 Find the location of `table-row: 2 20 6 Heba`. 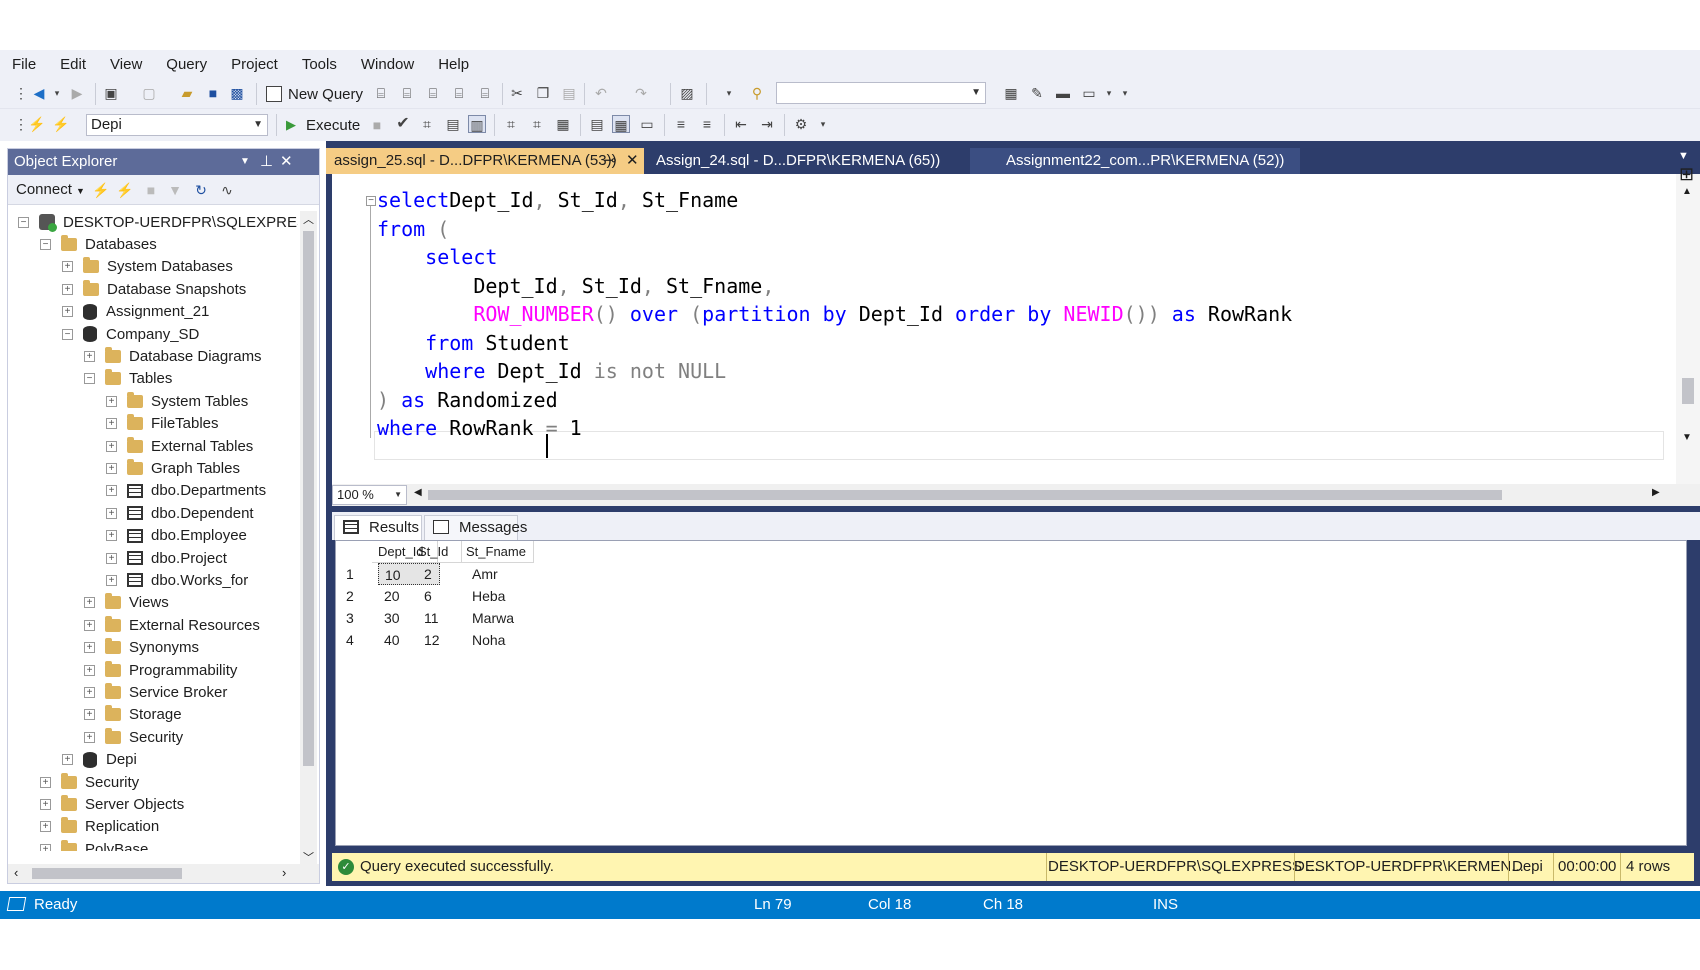

table-row: 2 20 6 Heba is located at coordinates (456, 596).